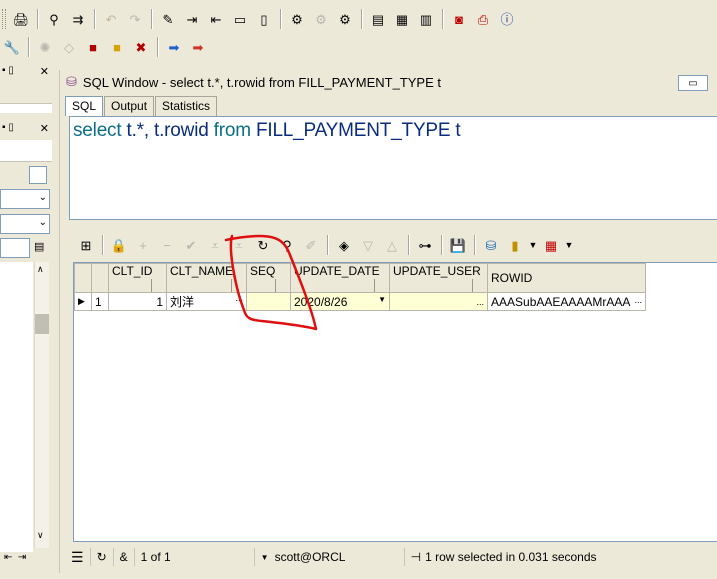  I want to click on annotation-stroke, so click(271, 282).